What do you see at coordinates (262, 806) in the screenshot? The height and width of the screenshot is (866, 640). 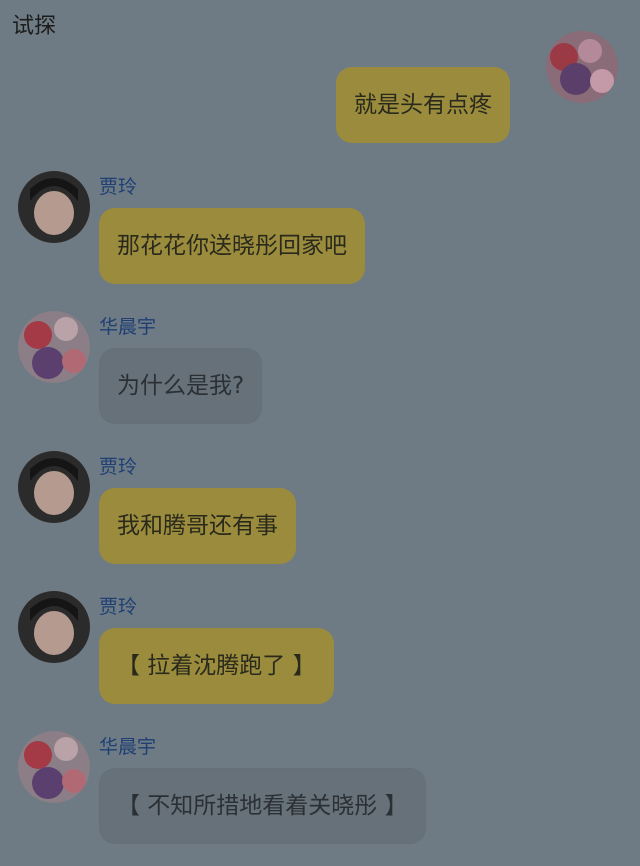 I see `message-bubble: 【 不知所措地看着关晓彤 】` at bounding box center [262, 806].